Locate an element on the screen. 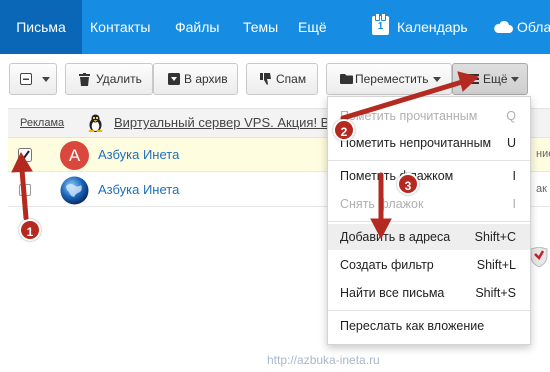  thumbs-down-icon is located at coordinates (265, 79).